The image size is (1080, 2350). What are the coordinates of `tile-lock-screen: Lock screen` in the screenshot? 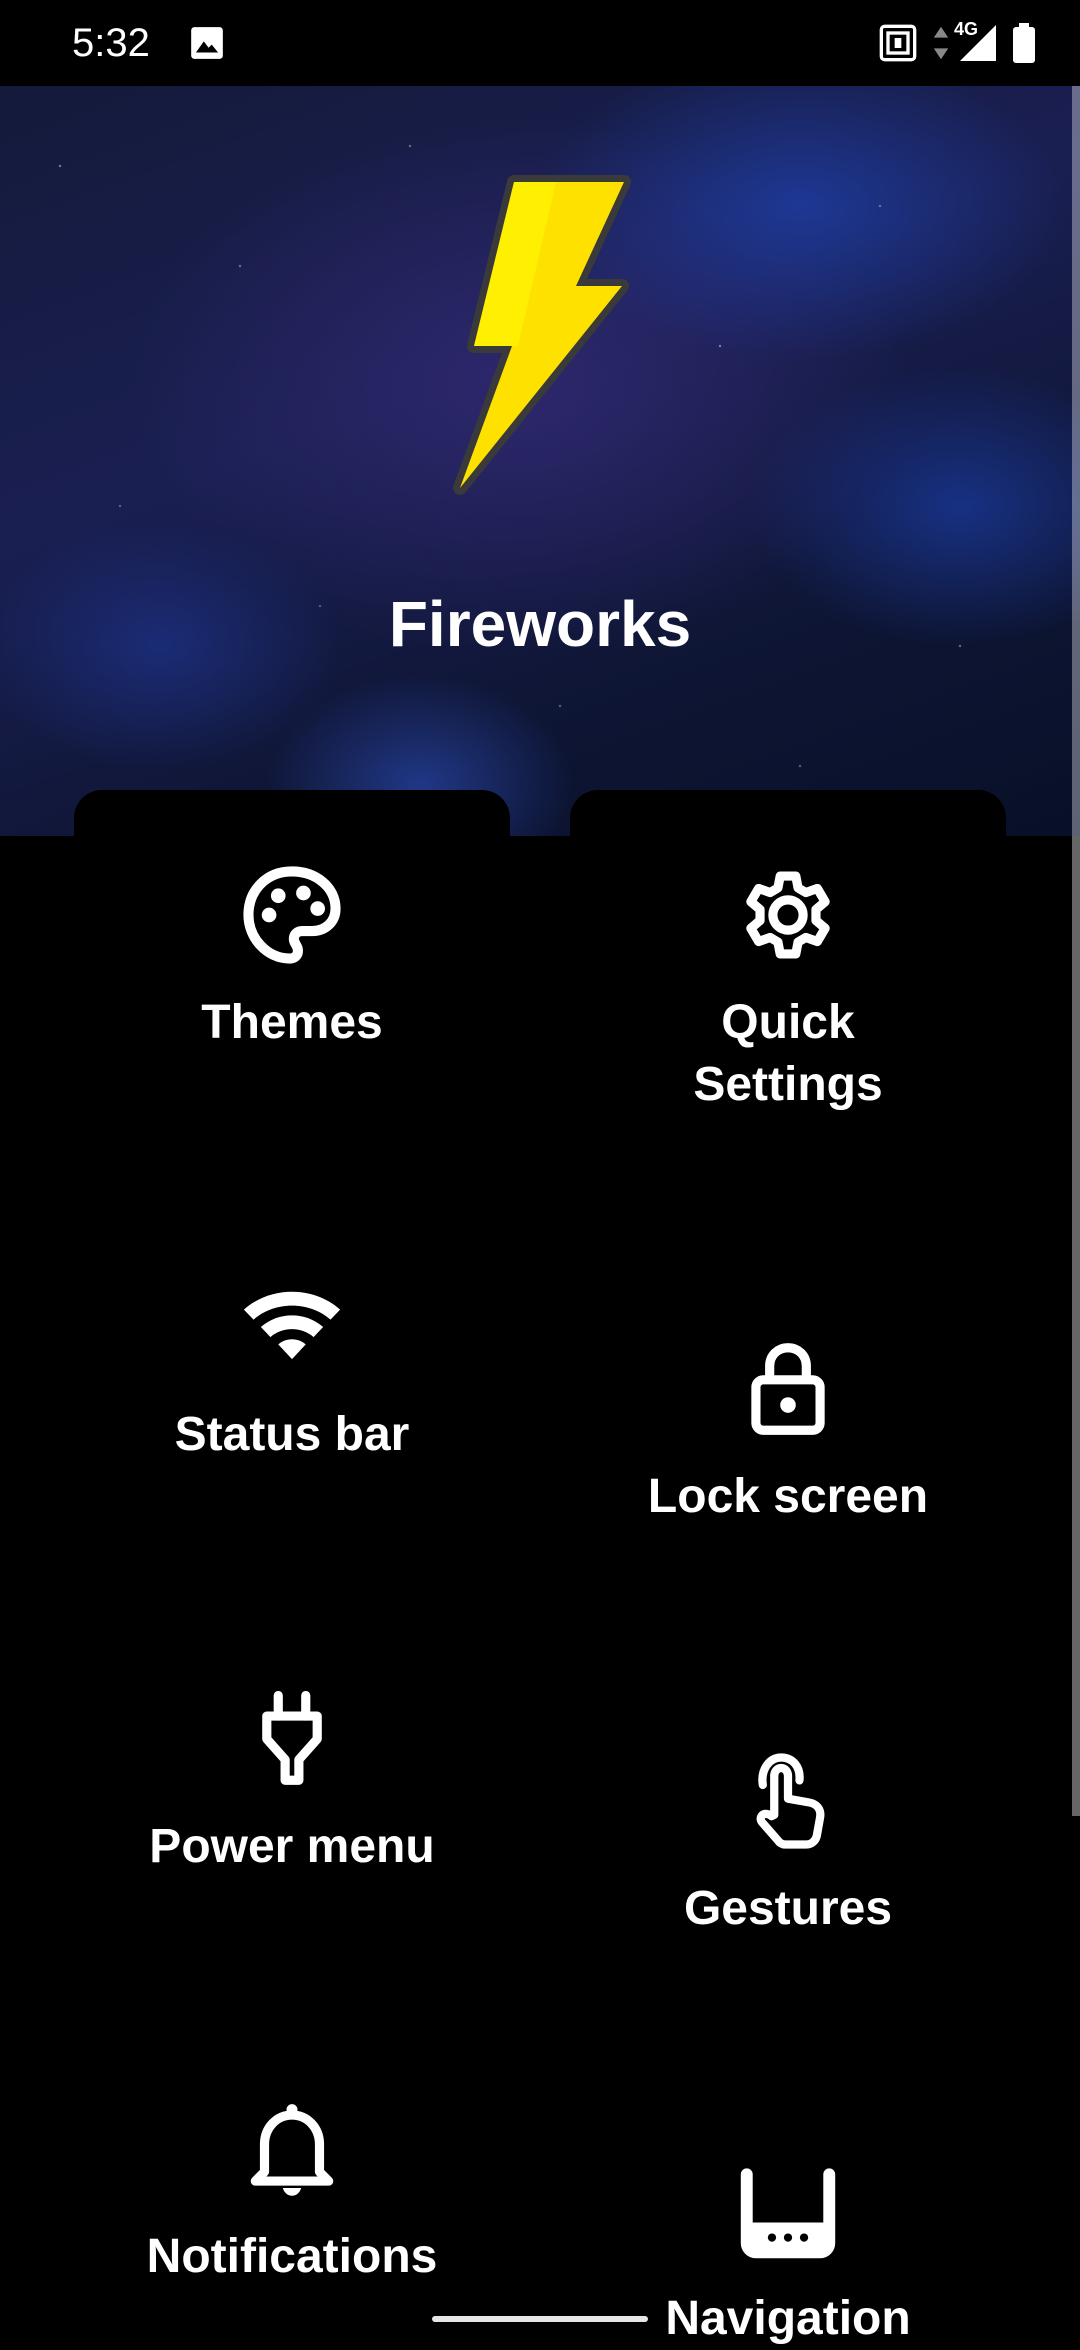 It's located at (788, 1431).